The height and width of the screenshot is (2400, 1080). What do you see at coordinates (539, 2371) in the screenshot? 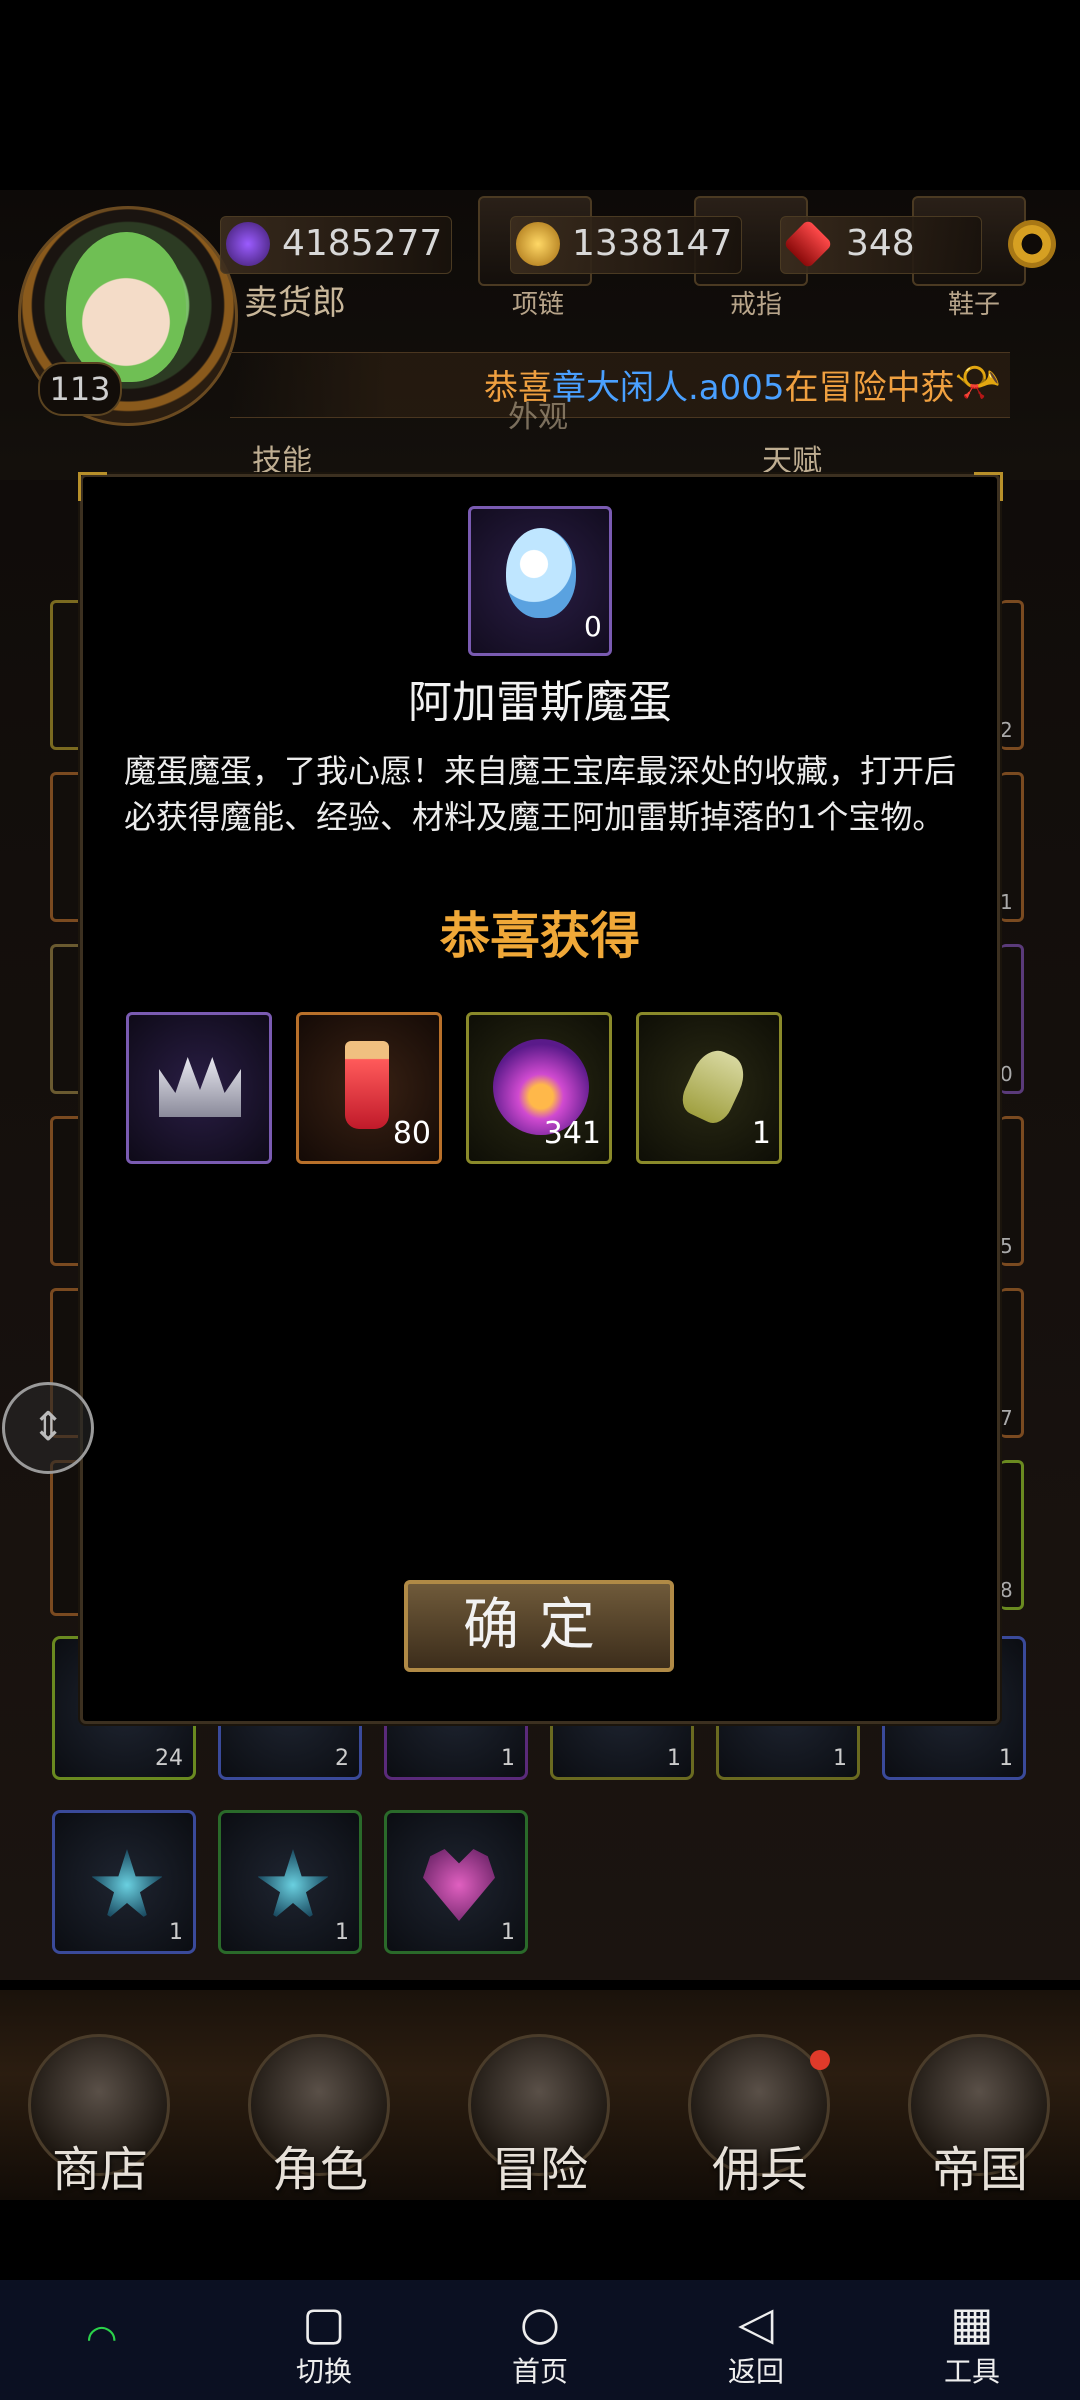
I see `sys-home-label: 首页` at bounding box center [539, 2371].